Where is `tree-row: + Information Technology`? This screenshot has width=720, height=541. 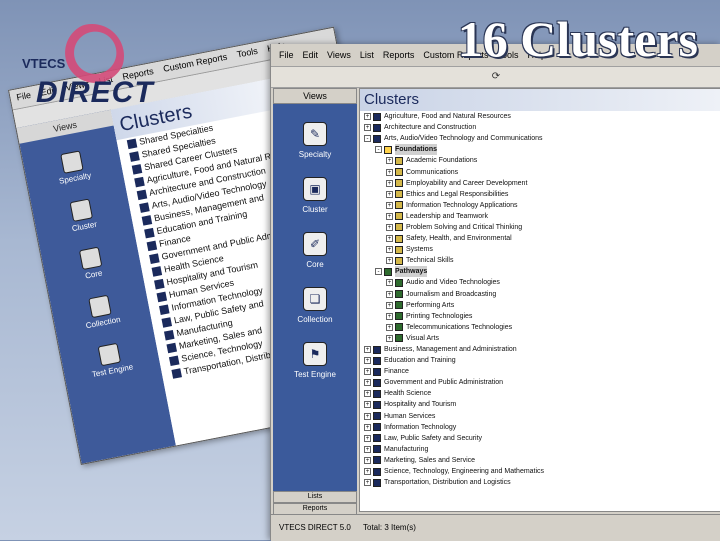 tree-row: + Information Technology is located at coordinates (540, 427).